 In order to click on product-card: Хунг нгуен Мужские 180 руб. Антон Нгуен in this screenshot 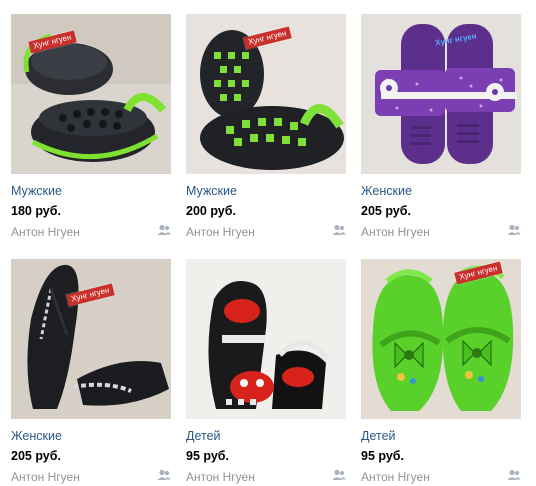, I will do `click(91, 127)`.